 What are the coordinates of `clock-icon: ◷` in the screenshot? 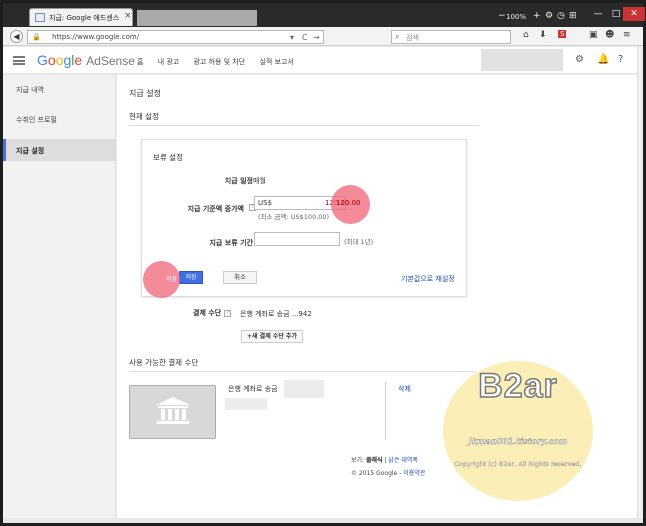 It's located at (561, 16).